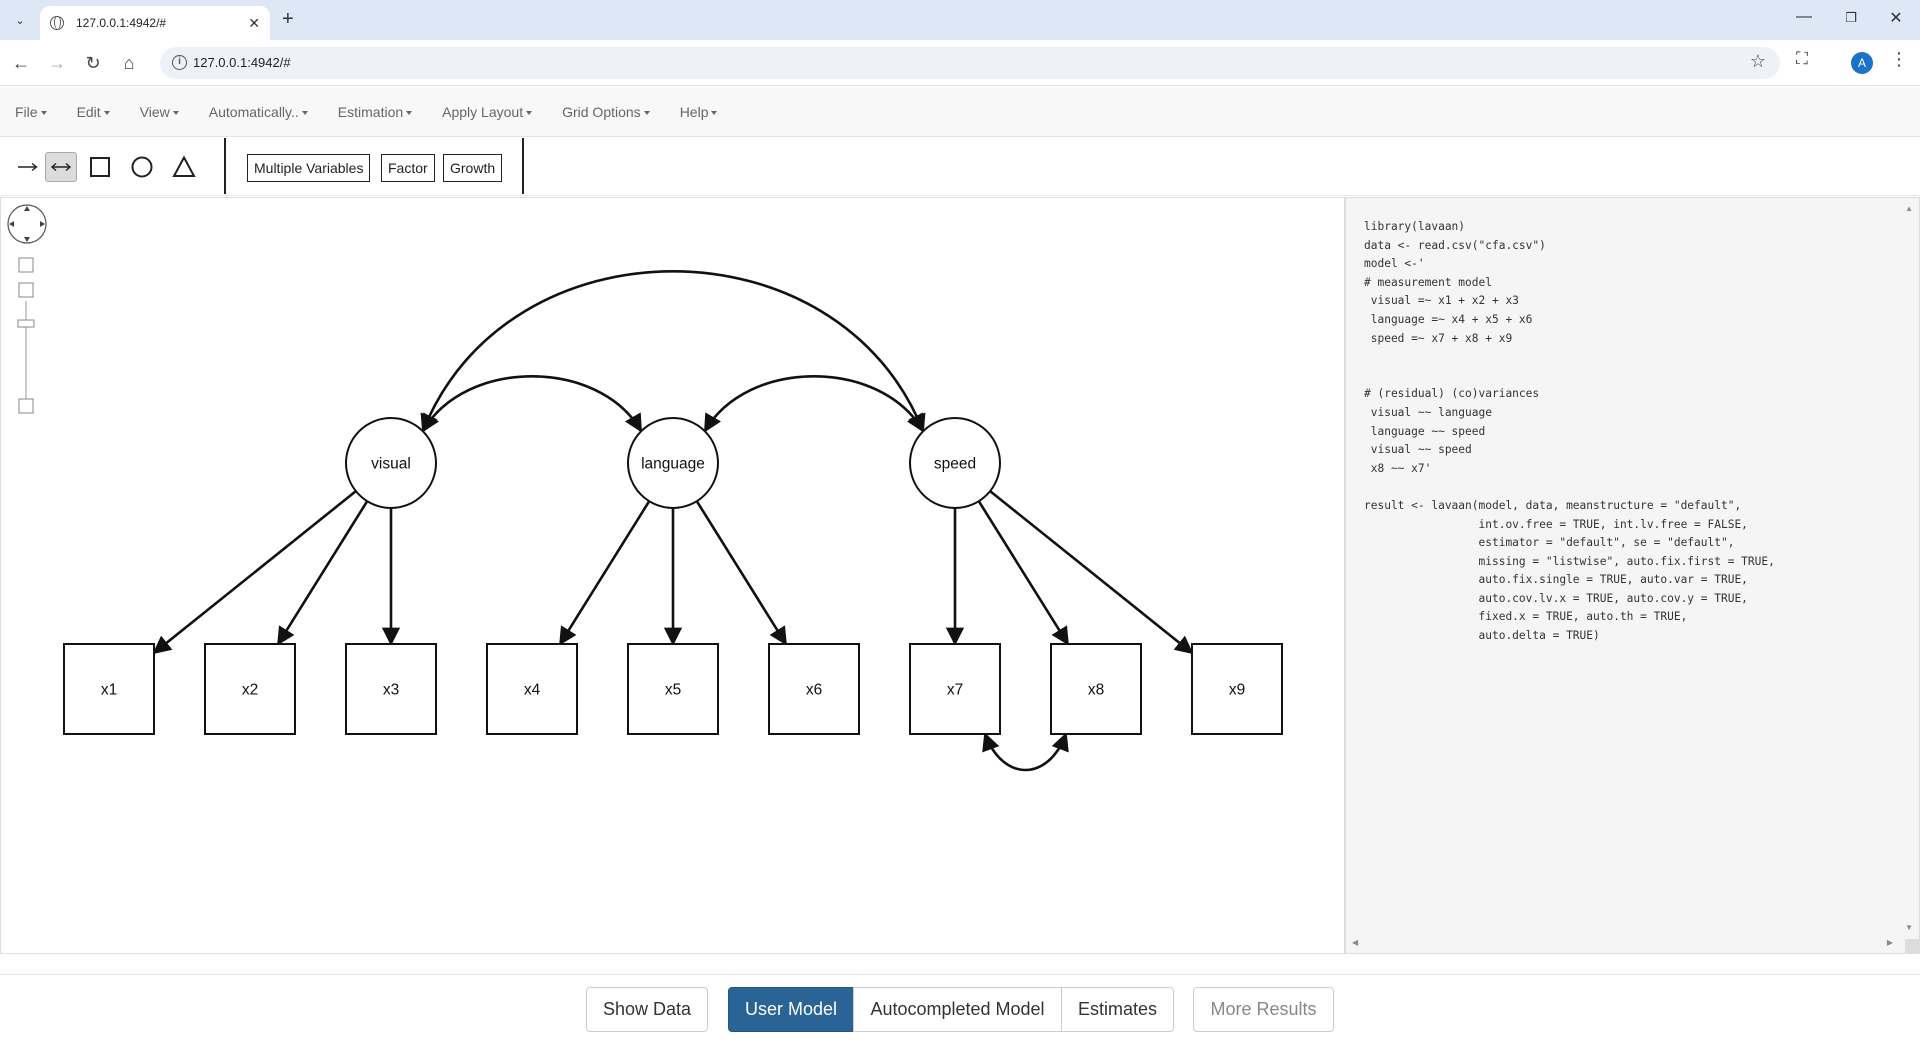 This screenshot has width=1920, height=1040. What do you see at coordinates (129, 63) in the screenshot?
I see `home-icon: ⌂` at bounding box center [129, 63].